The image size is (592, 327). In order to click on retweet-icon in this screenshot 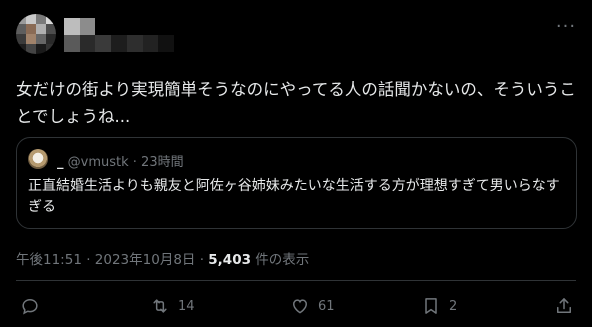, I will do `click(160, 306)`.